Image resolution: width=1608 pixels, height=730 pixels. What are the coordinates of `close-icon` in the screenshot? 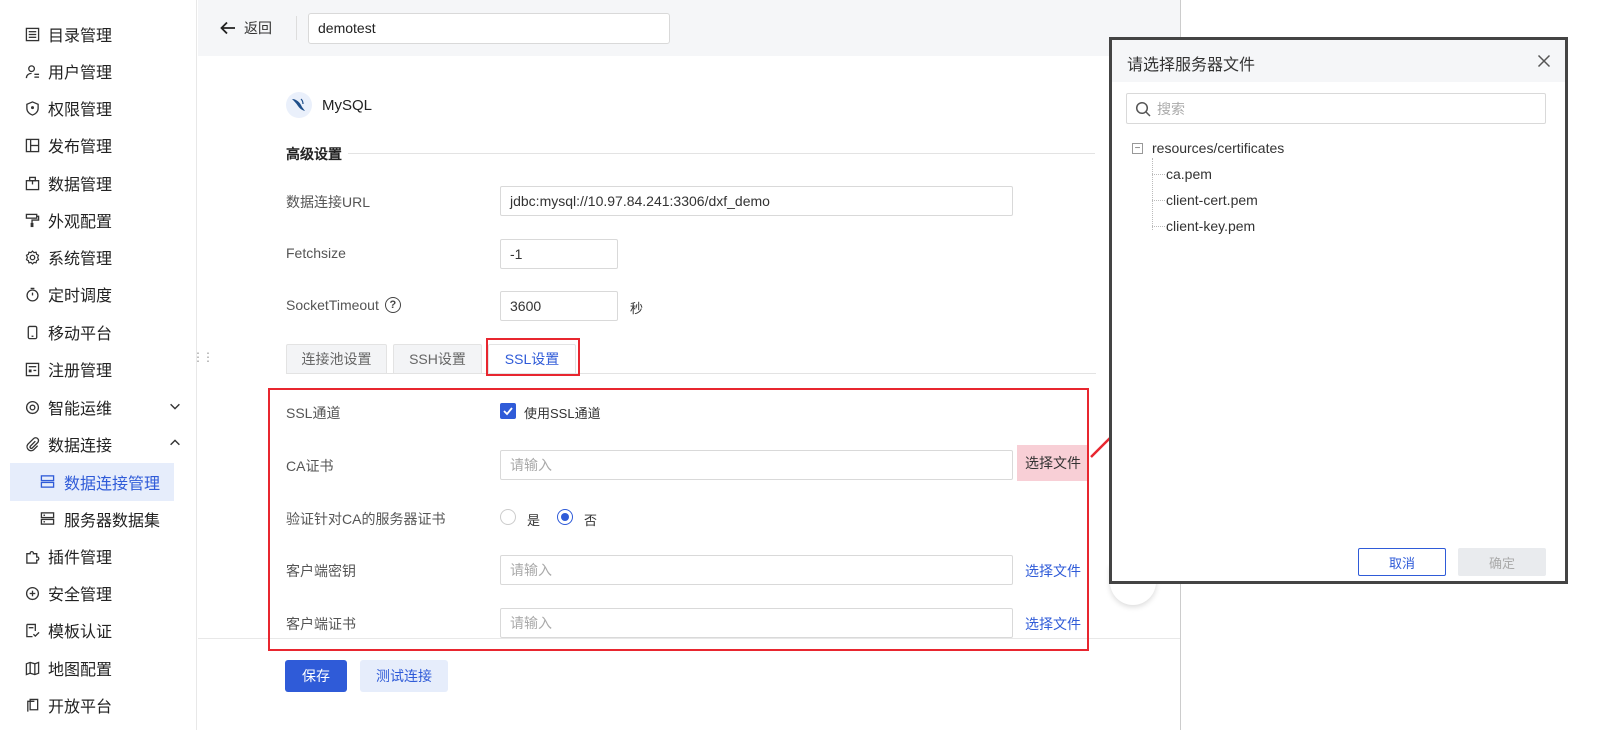 It's located at (1544, 62).